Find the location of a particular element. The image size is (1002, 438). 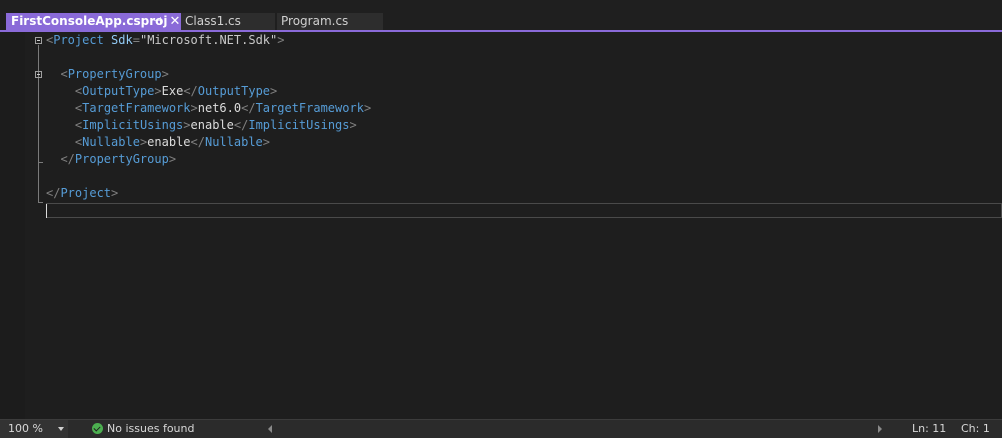

tab-label: Class1.cs is located at coordinates (213, 21).